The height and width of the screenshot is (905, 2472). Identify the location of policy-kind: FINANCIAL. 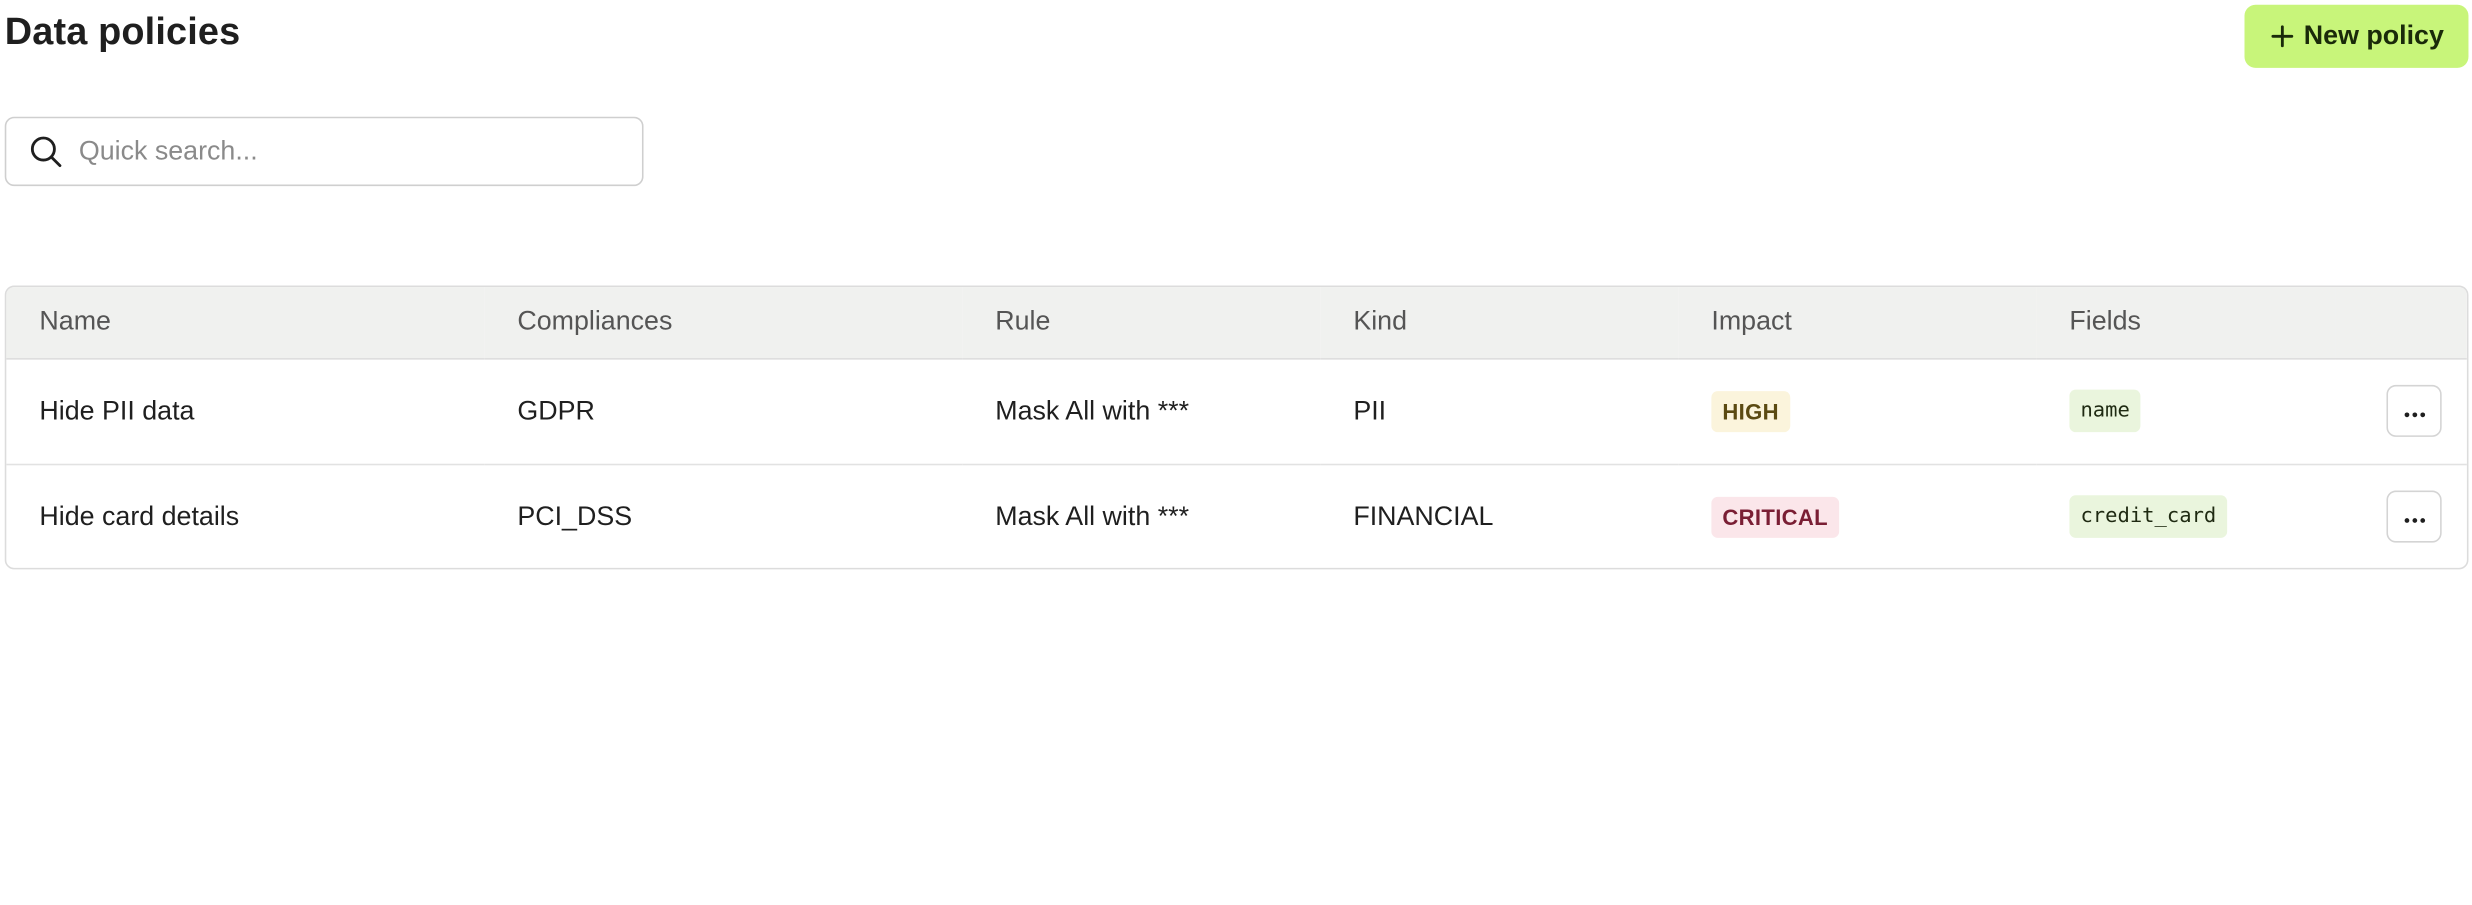
(1499, 515).